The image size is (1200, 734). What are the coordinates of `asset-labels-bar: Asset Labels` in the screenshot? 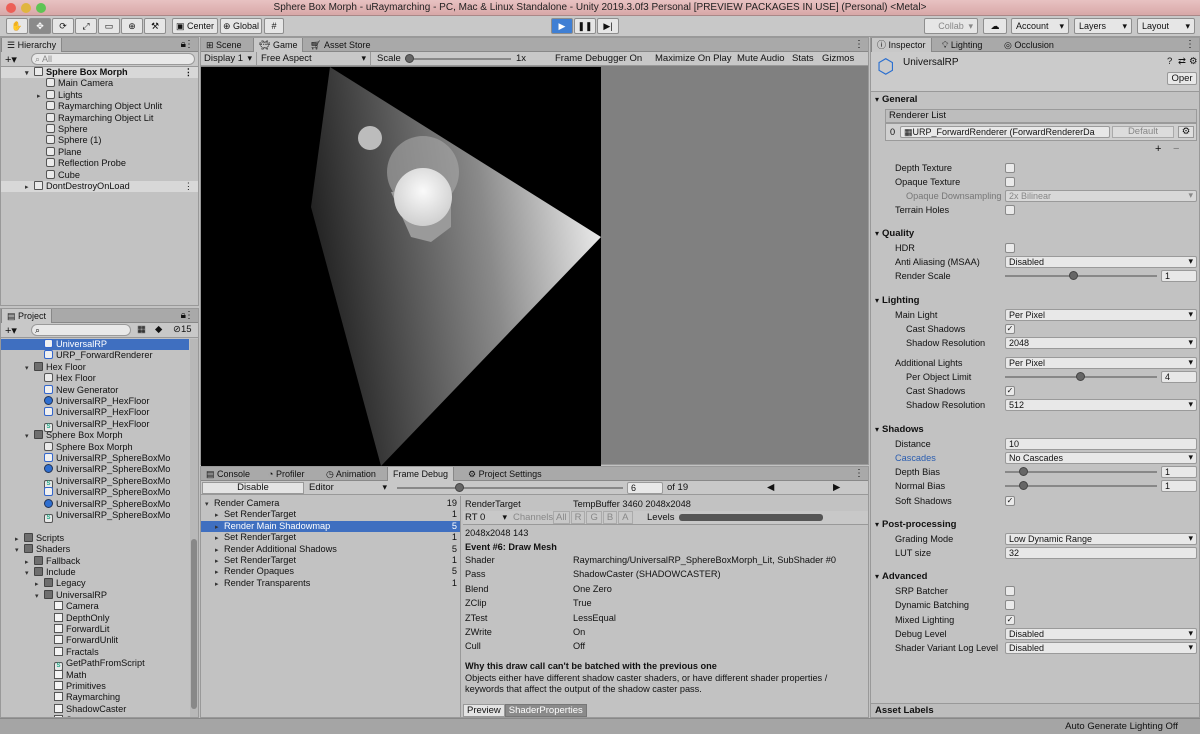 It's located at (1035, 710).